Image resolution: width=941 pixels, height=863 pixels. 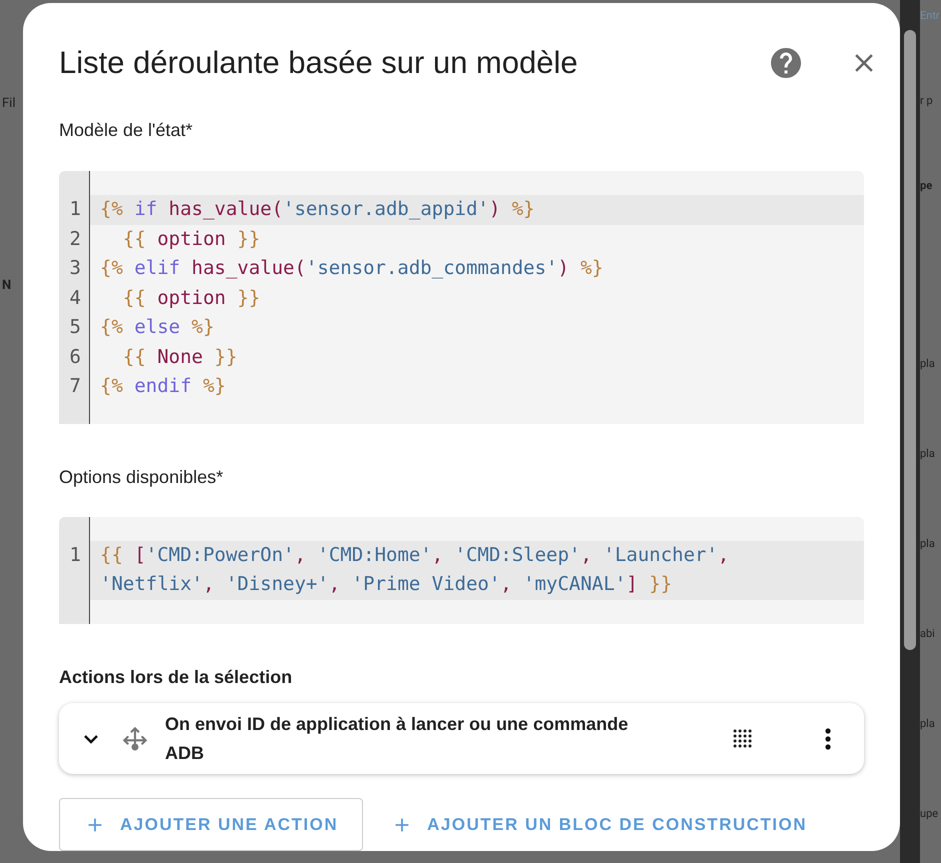 What do you see at coordinates (926, 186) in the screenshot?
I see `background-text: pe` at bounding box center [926, 186].